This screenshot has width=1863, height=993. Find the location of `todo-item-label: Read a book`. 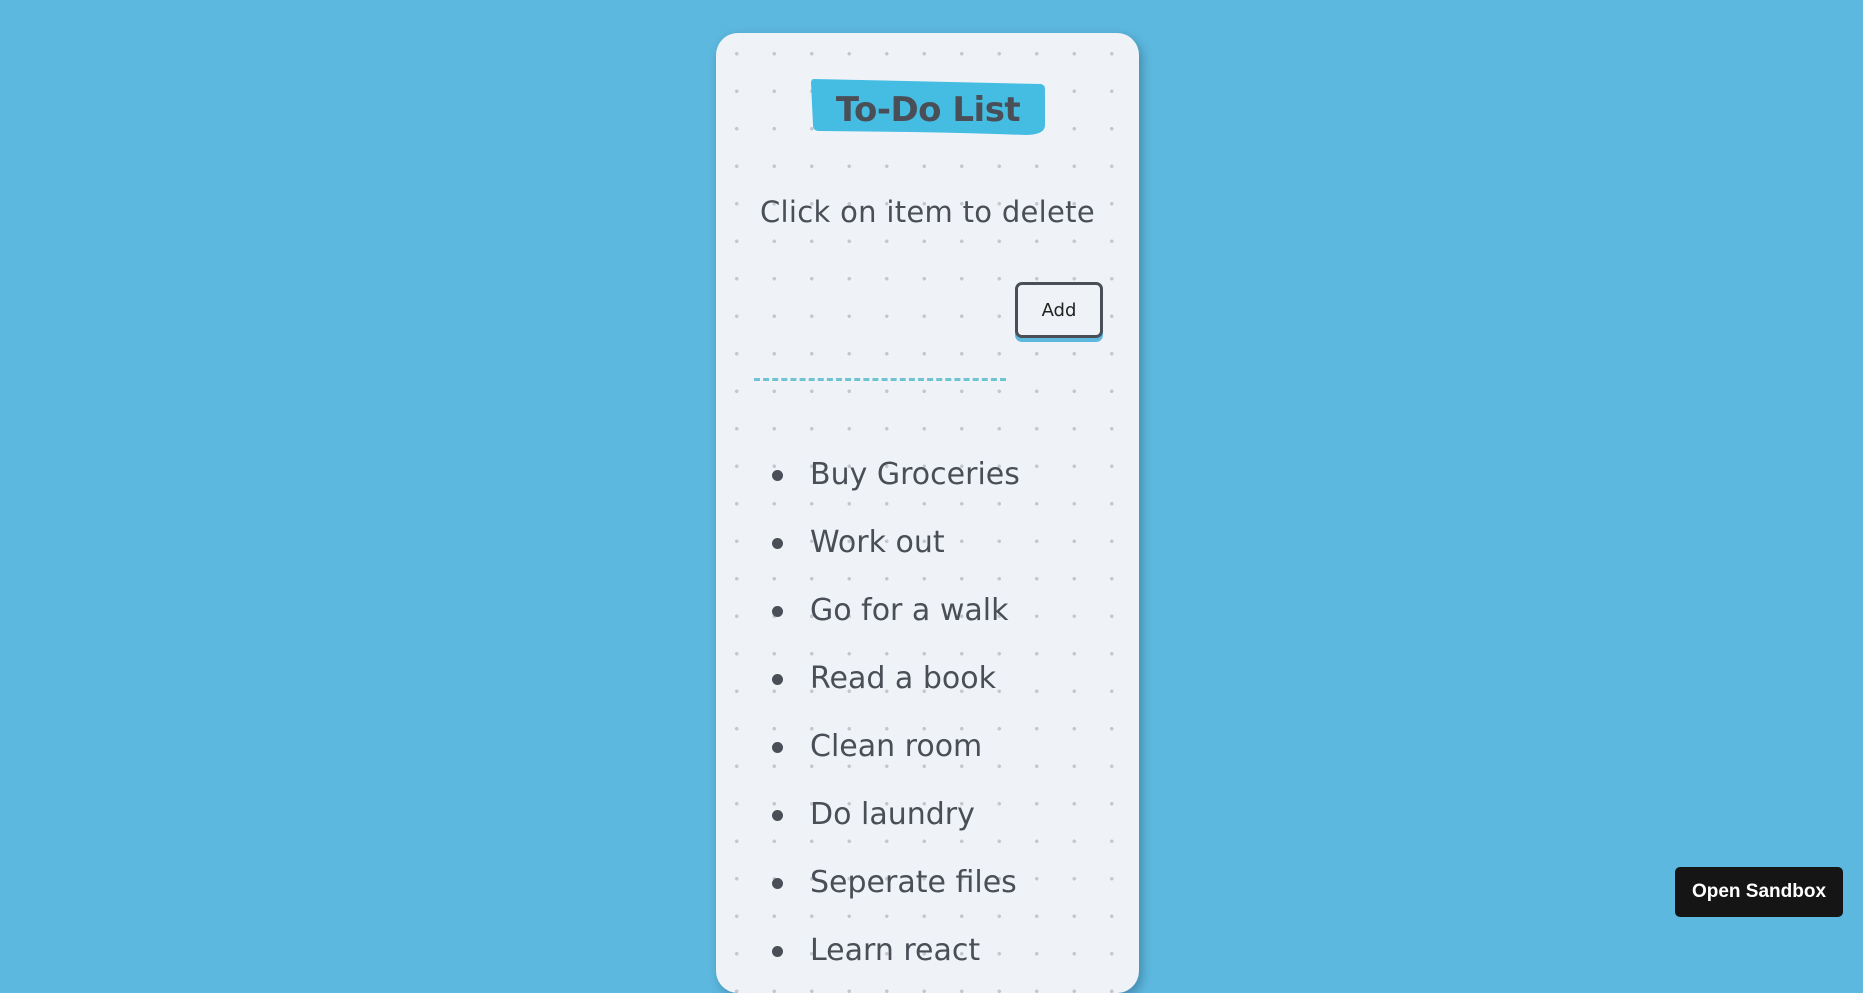

todo-item-label: Read a book is located at coordinates (903, 678).